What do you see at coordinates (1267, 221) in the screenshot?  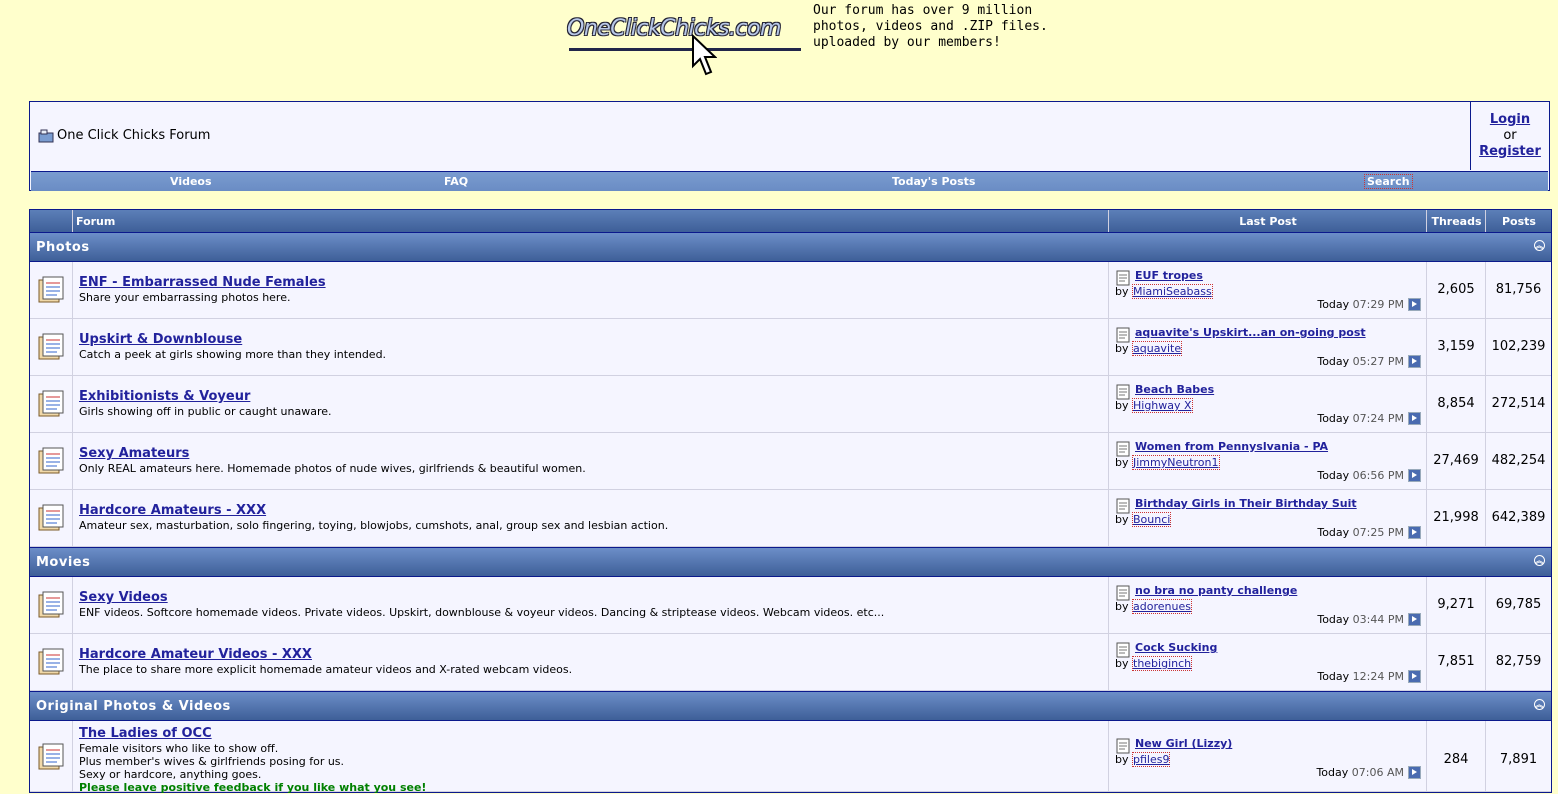 I see `header-last-post: Last Post` at bounding box center [1267, 221].